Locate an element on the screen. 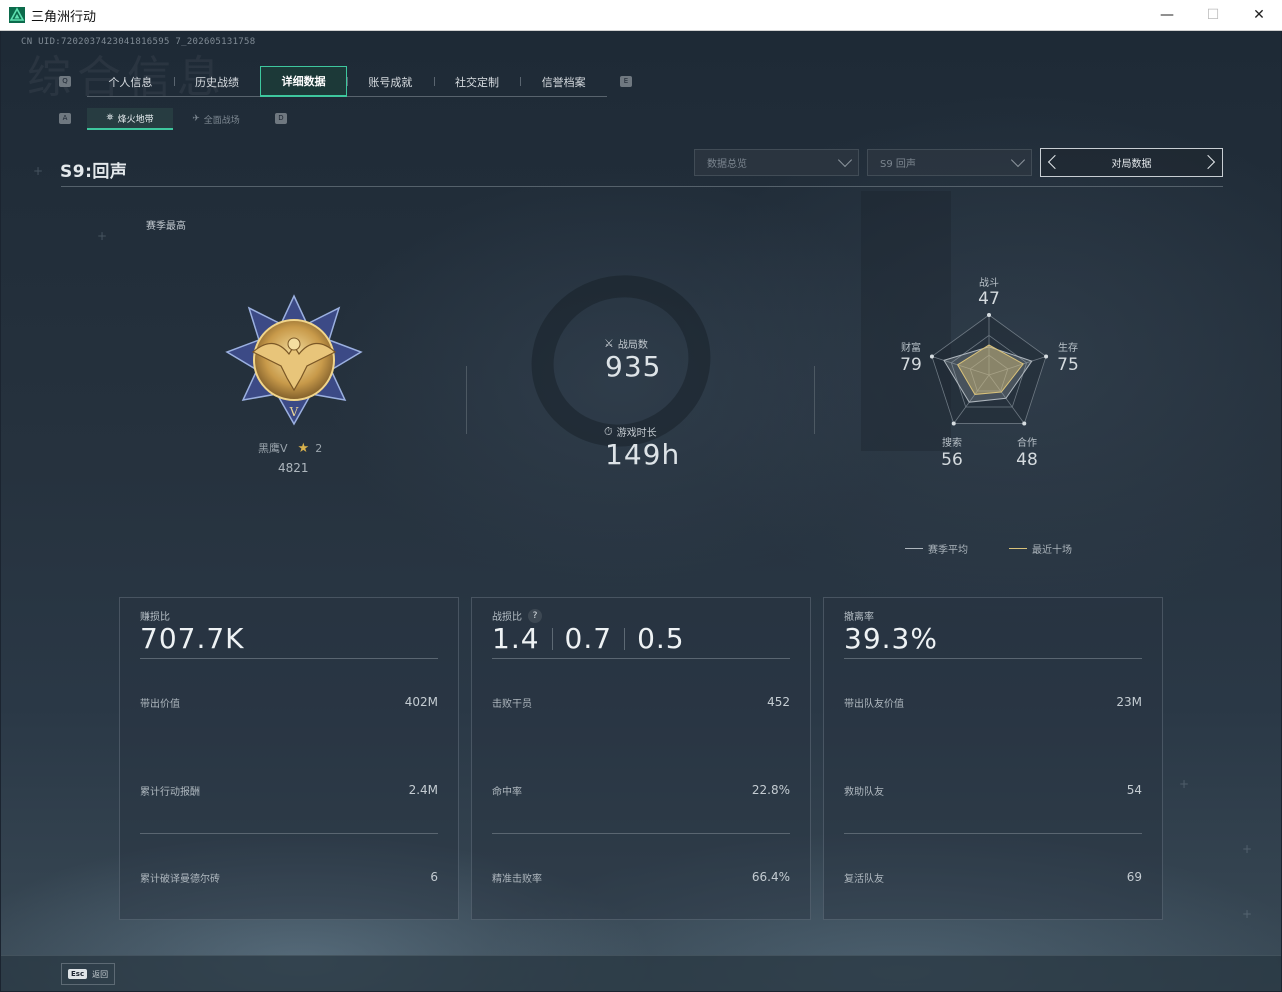  matches-value: 935 is located at coordinates (633, 366).